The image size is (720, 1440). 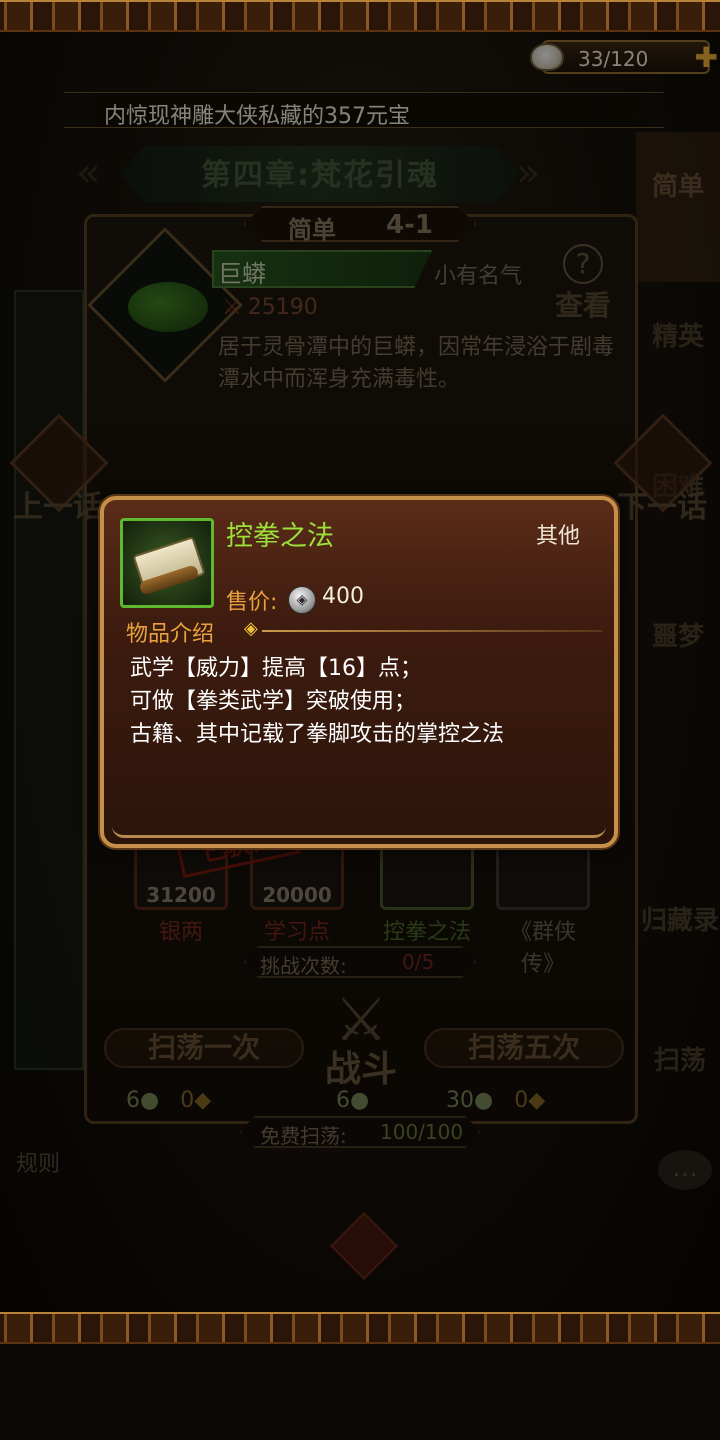 What do you see at coordinates (360, 16) in the screenshot?
I see `top-ornamental-border` at bounding box center [360, 16].